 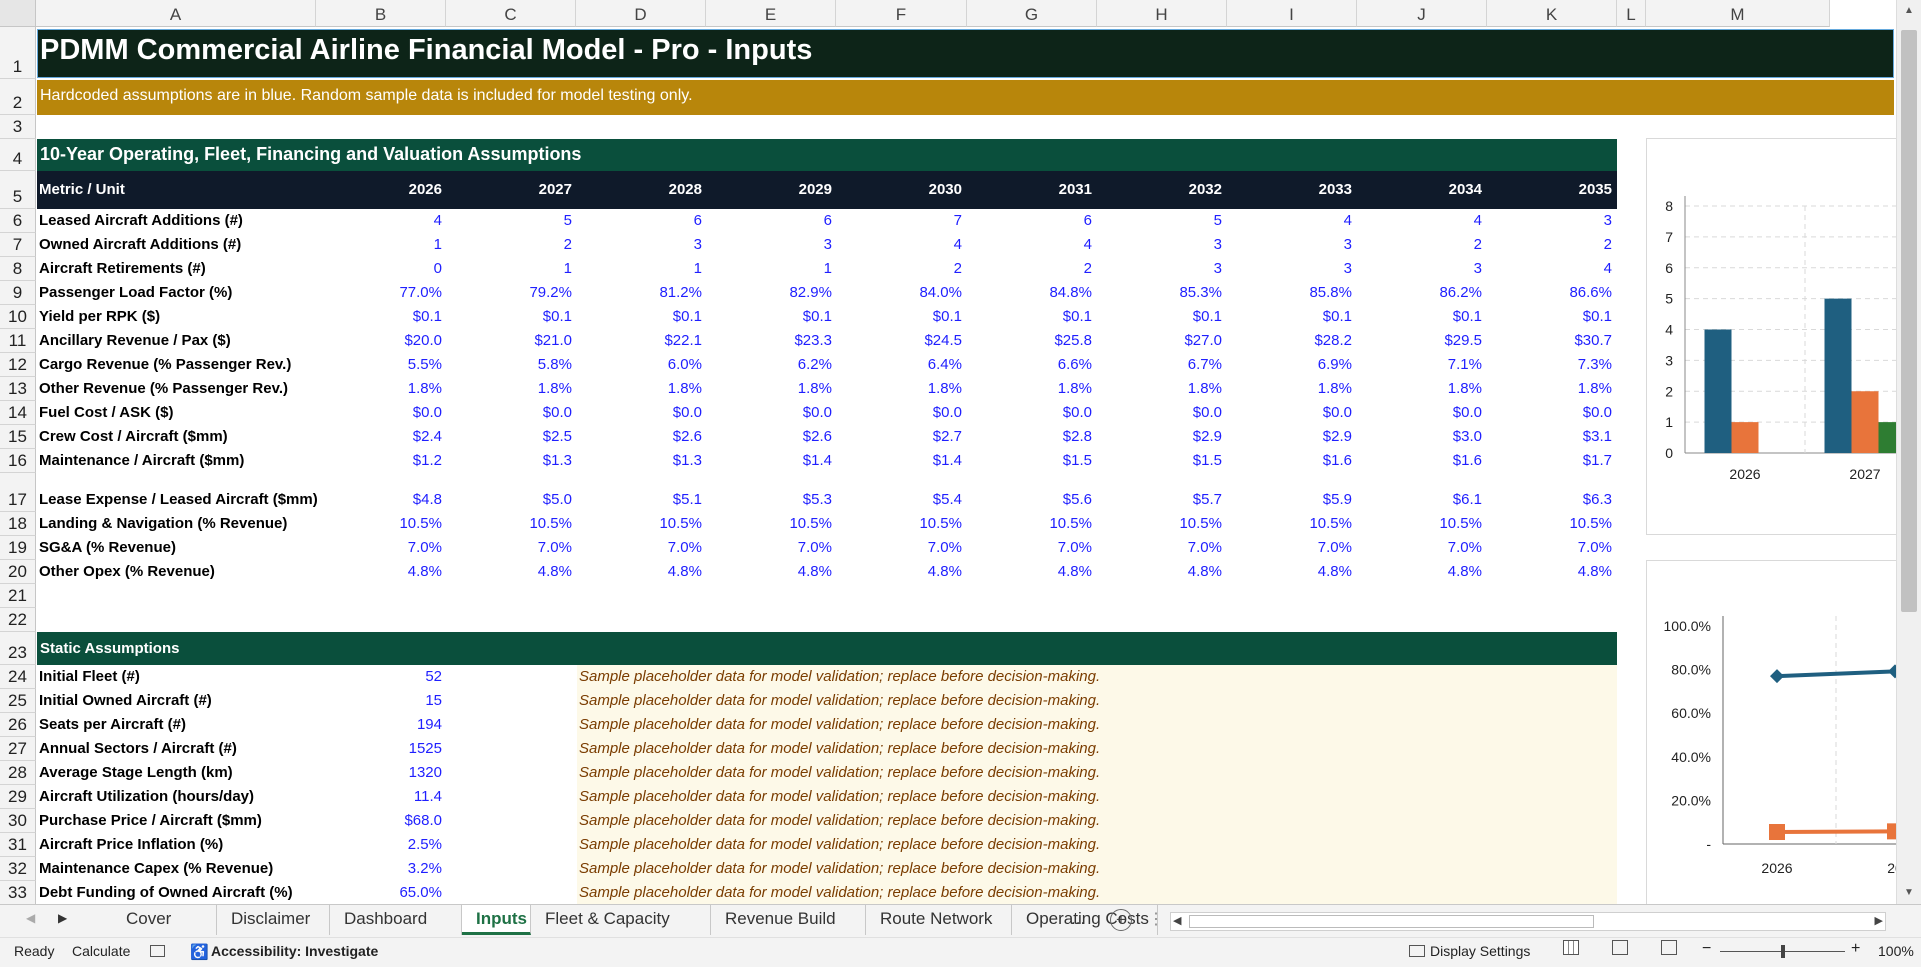 I want to click on metric-value-cell: 6.9%, so click(x=1291, y=364).